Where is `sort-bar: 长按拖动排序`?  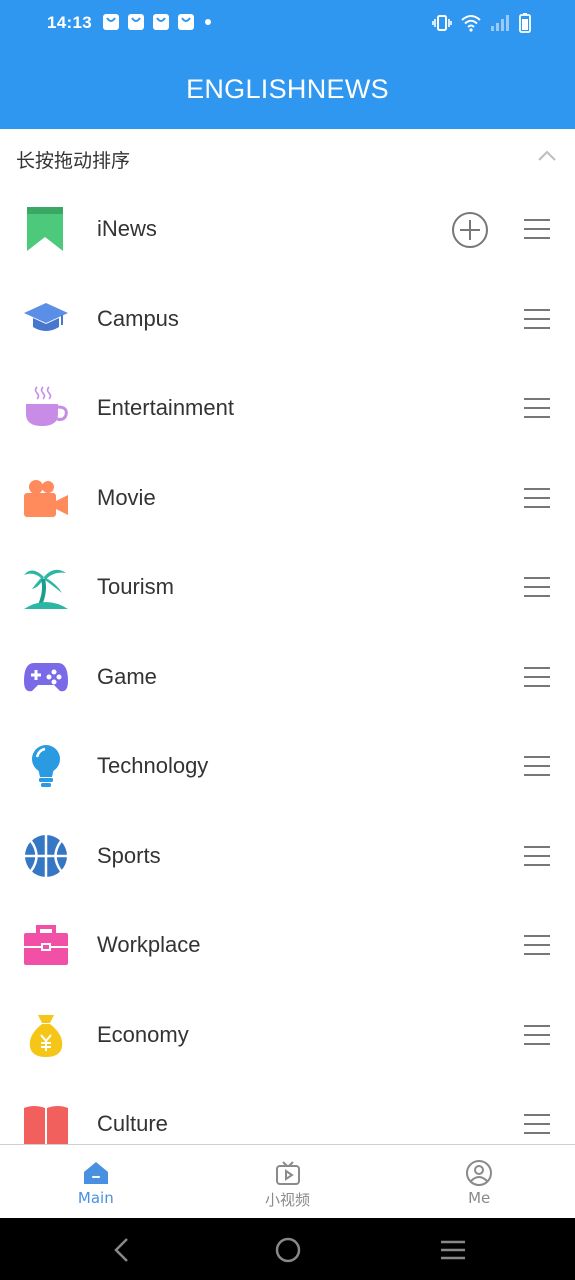
sort-bar: 长按拖动排序 is located at coordinates (287, 157).